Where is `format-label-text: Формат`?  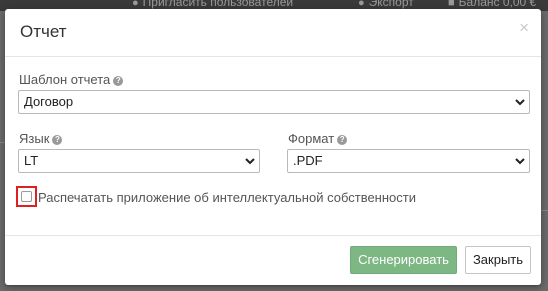
format-label-text: Формат is located at coordinates (311, 138).